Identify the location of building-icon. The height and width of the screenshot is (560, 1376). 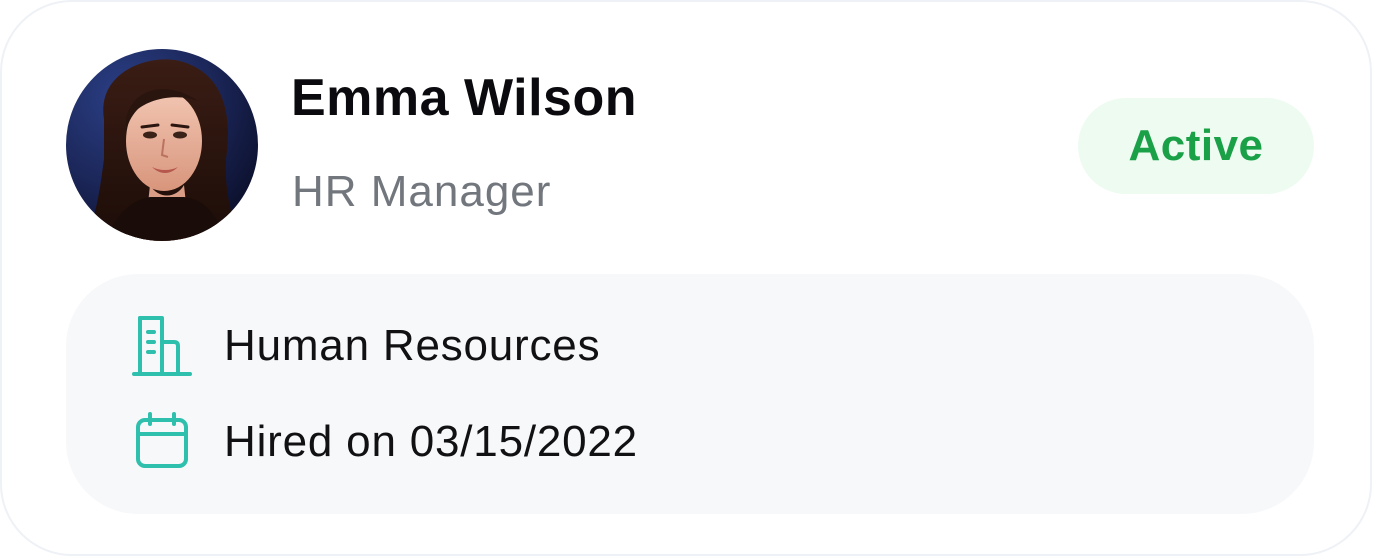
(162, 346).